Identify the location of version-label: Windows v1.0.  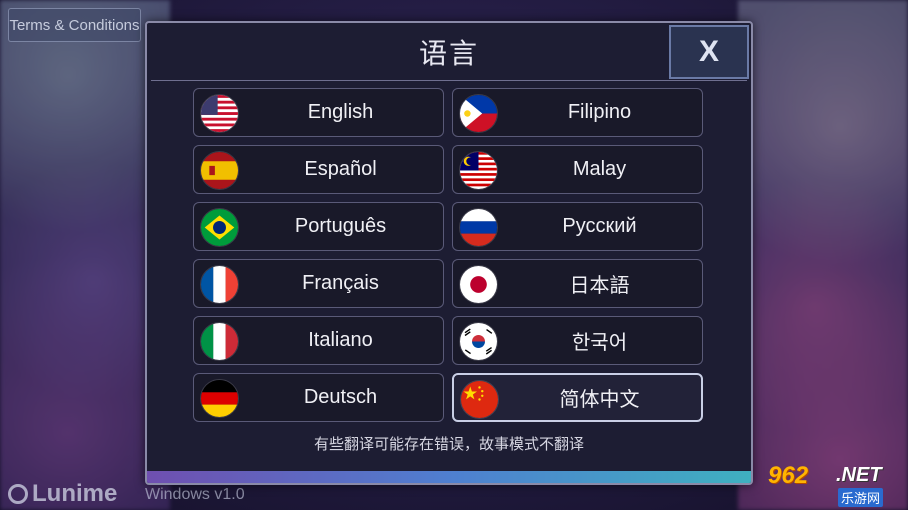
(195, 494).